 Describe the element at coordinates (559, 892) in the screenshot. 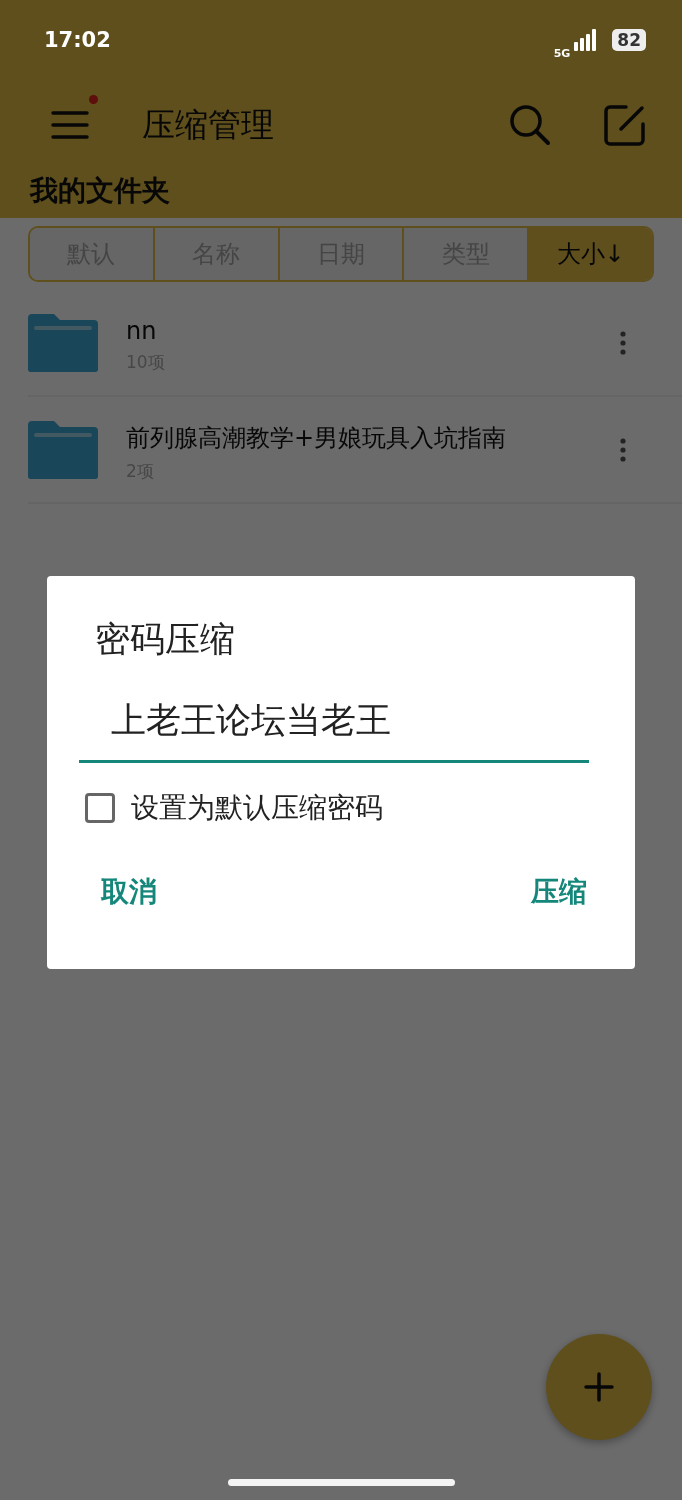

I see `compress-button: 压缩` at that location.